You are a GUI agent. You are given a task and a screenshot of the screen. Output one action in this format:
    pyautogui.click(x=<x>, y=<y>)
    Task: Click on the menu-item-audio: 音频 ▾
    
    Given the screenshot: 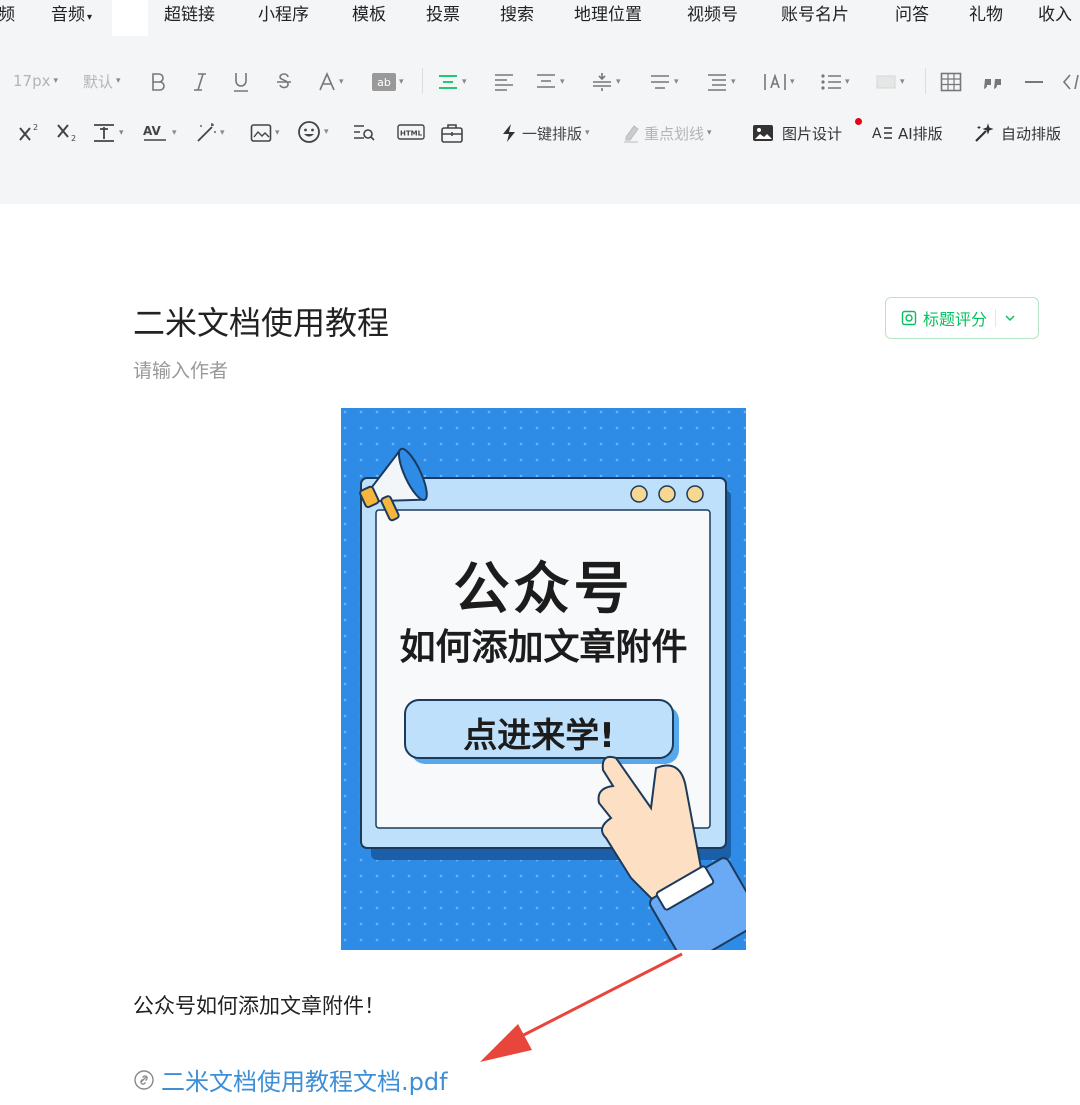 What is the action you would take?
    pyautogui.click(x=71, y=13)
    